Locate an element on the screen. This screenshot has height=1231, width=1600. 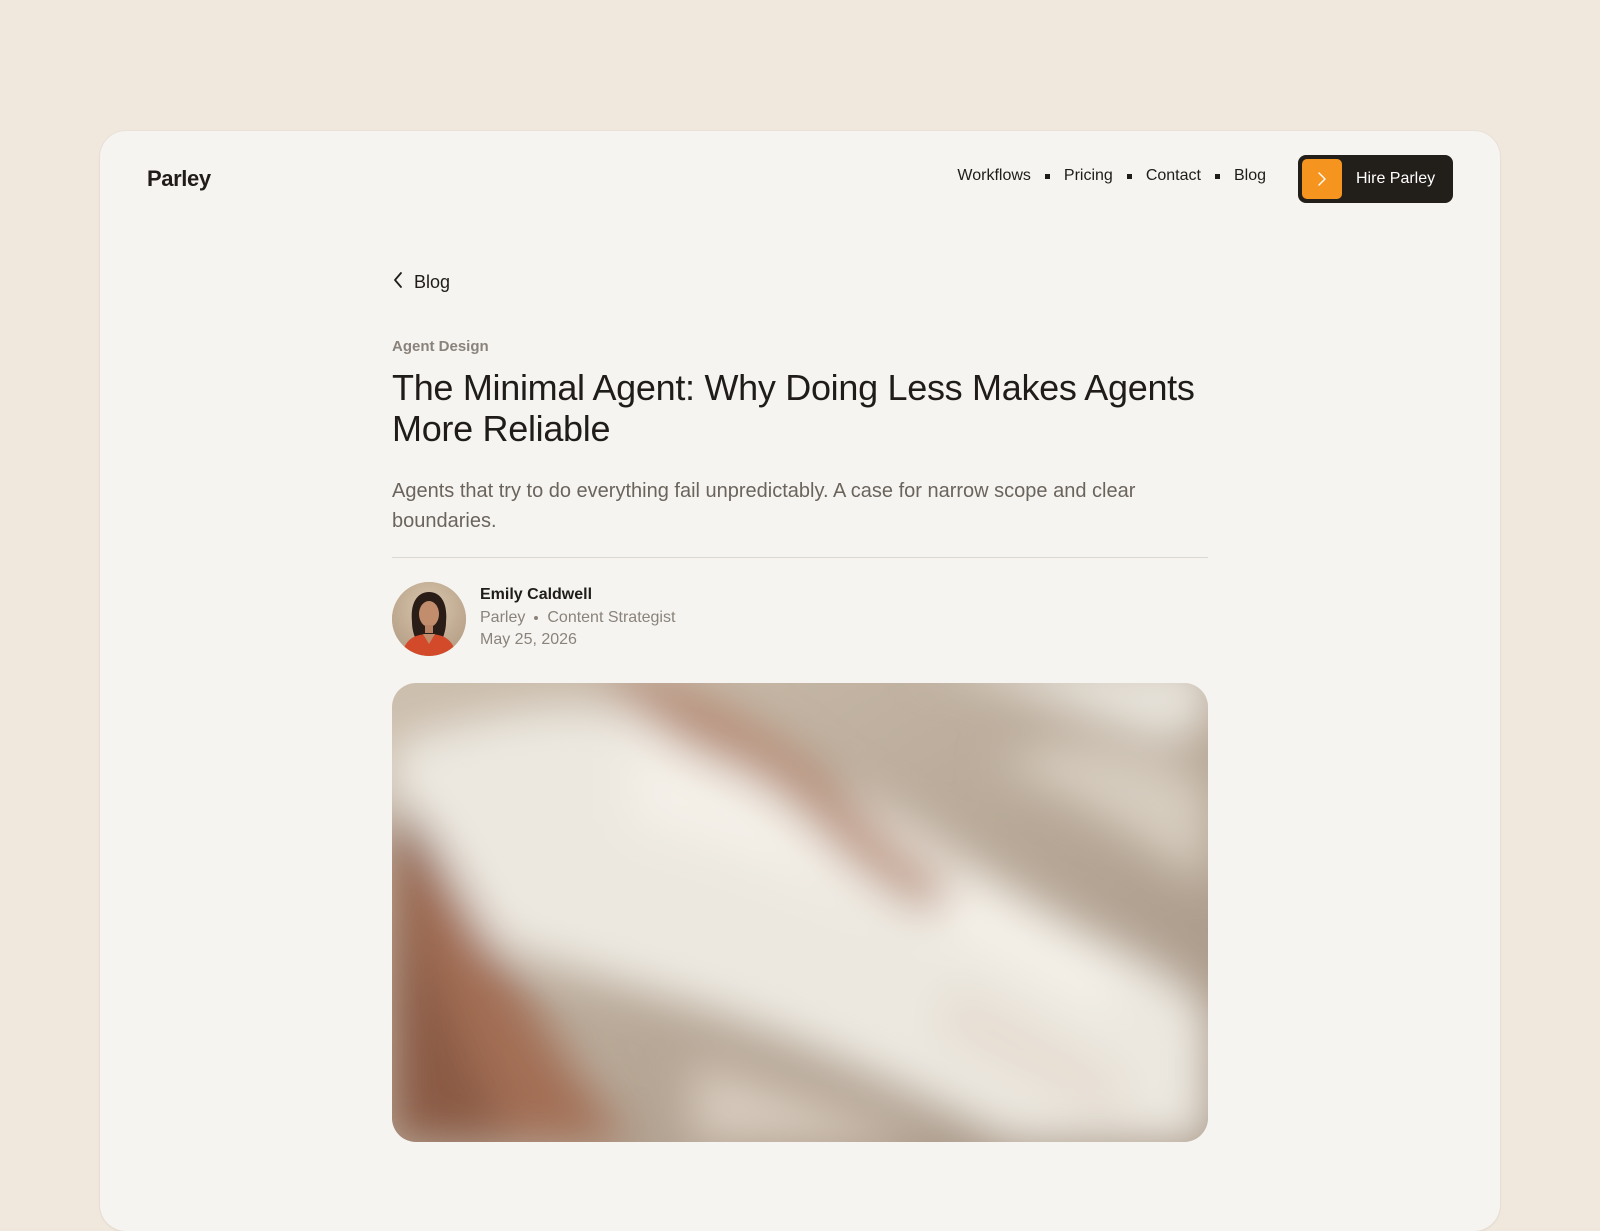
hire-parley-label: Hire Parley is located at coordinates (1396, 178).